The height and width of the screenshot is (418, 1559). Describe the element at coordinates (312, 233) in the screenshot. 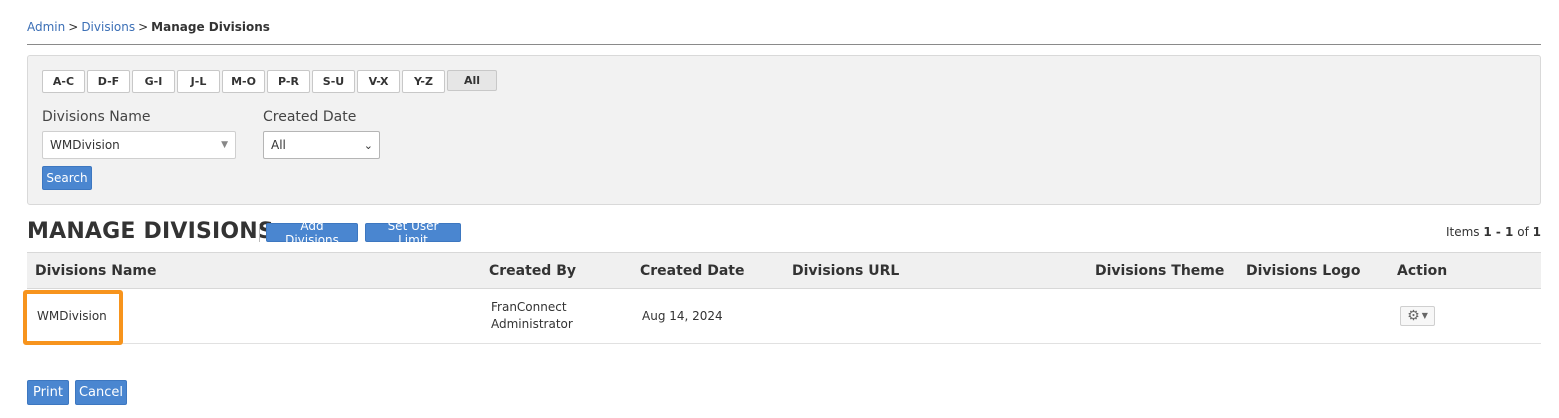

I see `add-divisions-button: Add Divisions` at that location.